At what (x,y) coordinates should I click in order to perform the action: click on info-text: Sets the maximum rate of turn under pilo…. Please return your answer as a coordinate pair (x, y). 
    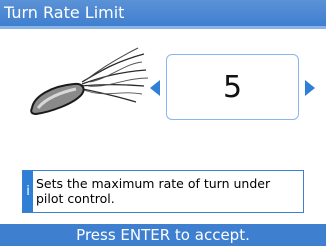
    Looking at the image, I should click on (153, 191).